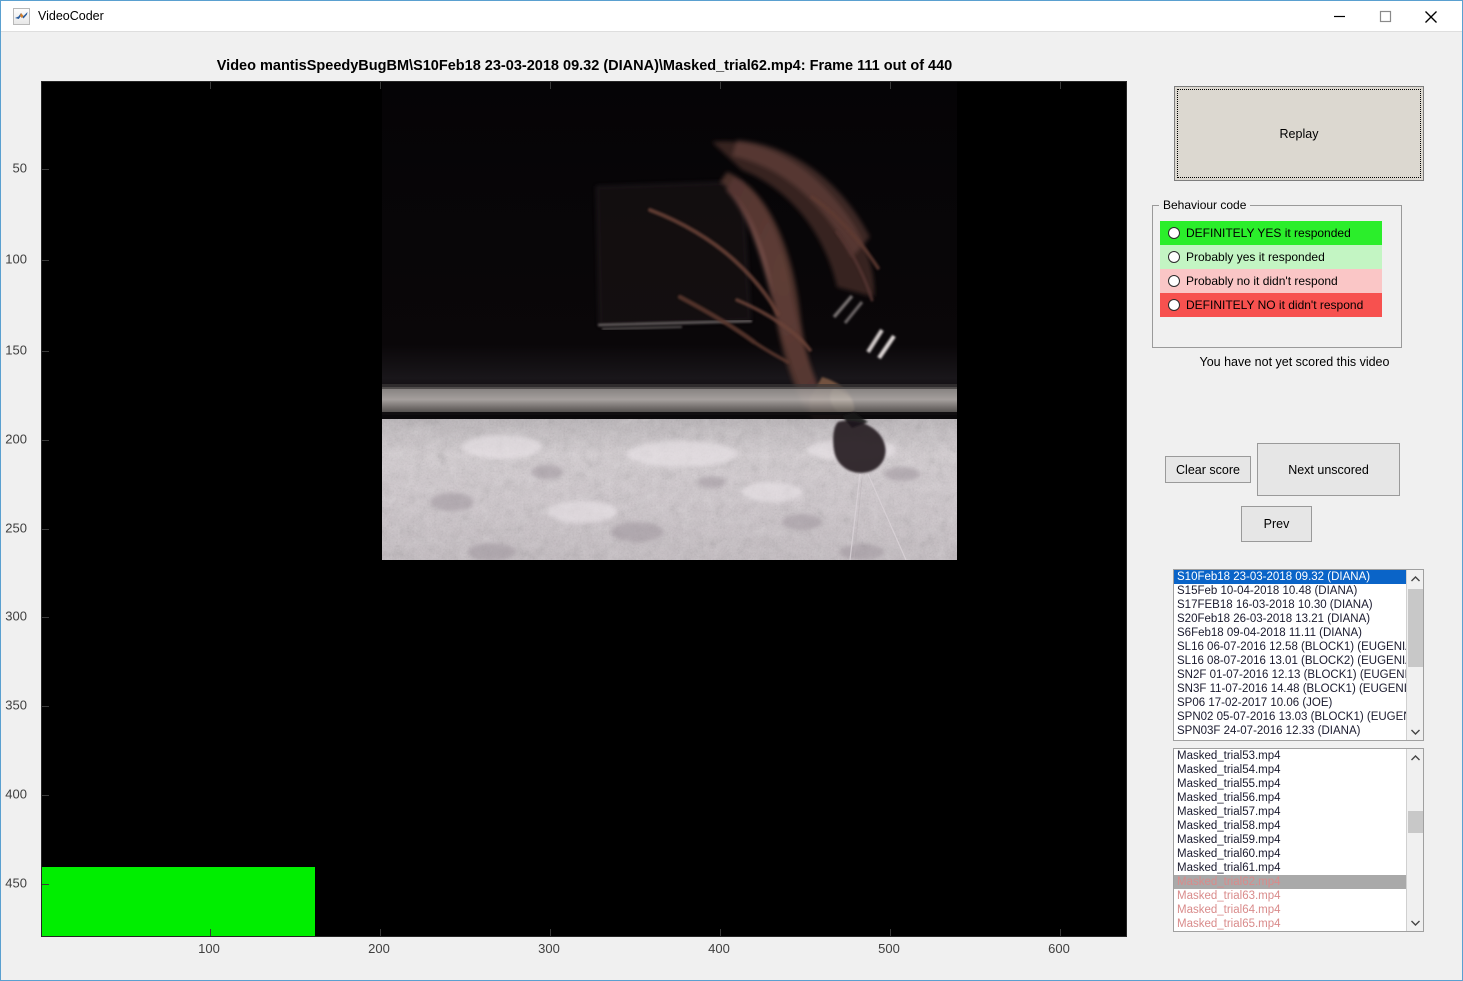 The height and width of the screenshot is (981, 1463). Describe the element at coordinates (16, 616) in the screenshot. I see `y-tick-label: 300` at that location.